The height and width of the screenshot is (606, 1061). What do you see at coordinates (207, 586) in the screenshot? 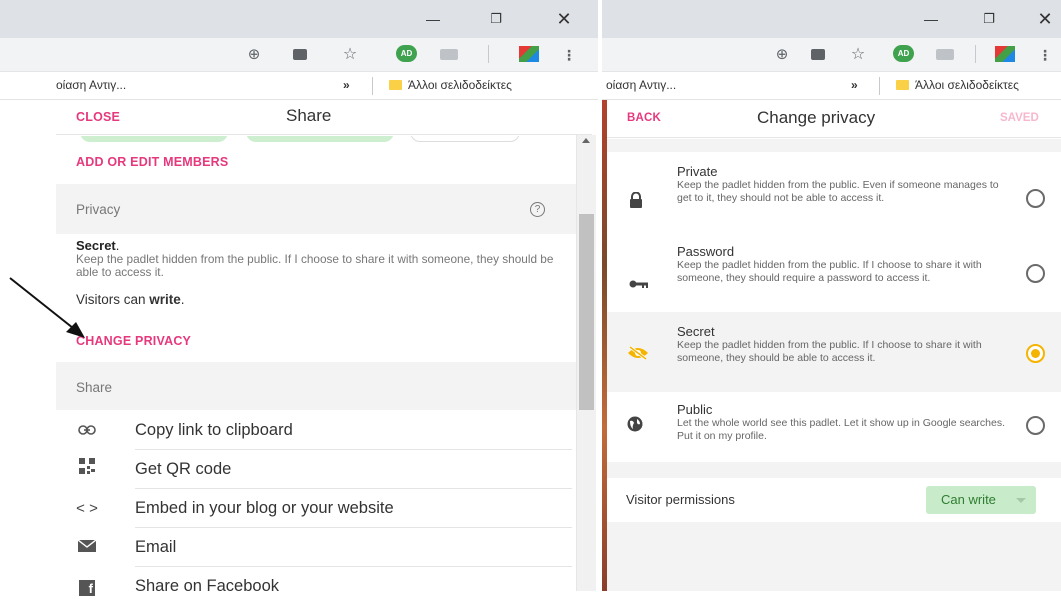
I see `share-item-label: Share on Facebook` at bounding box center [207, 586].